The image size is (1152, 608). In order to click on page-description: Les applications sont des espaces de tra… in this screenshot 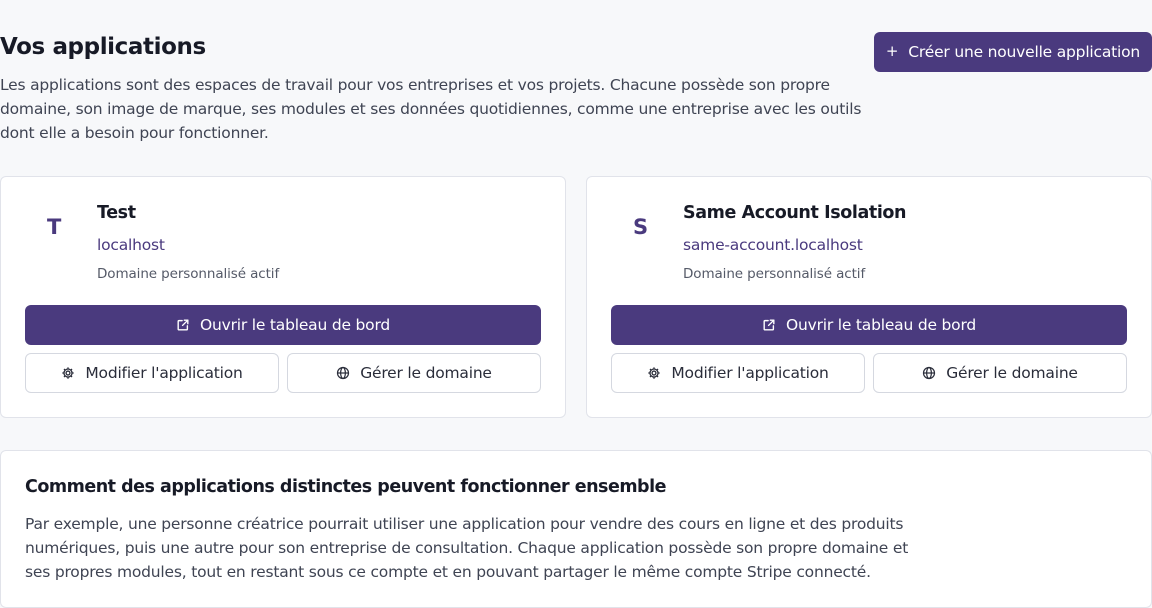, I will do `click(431, 109)`.